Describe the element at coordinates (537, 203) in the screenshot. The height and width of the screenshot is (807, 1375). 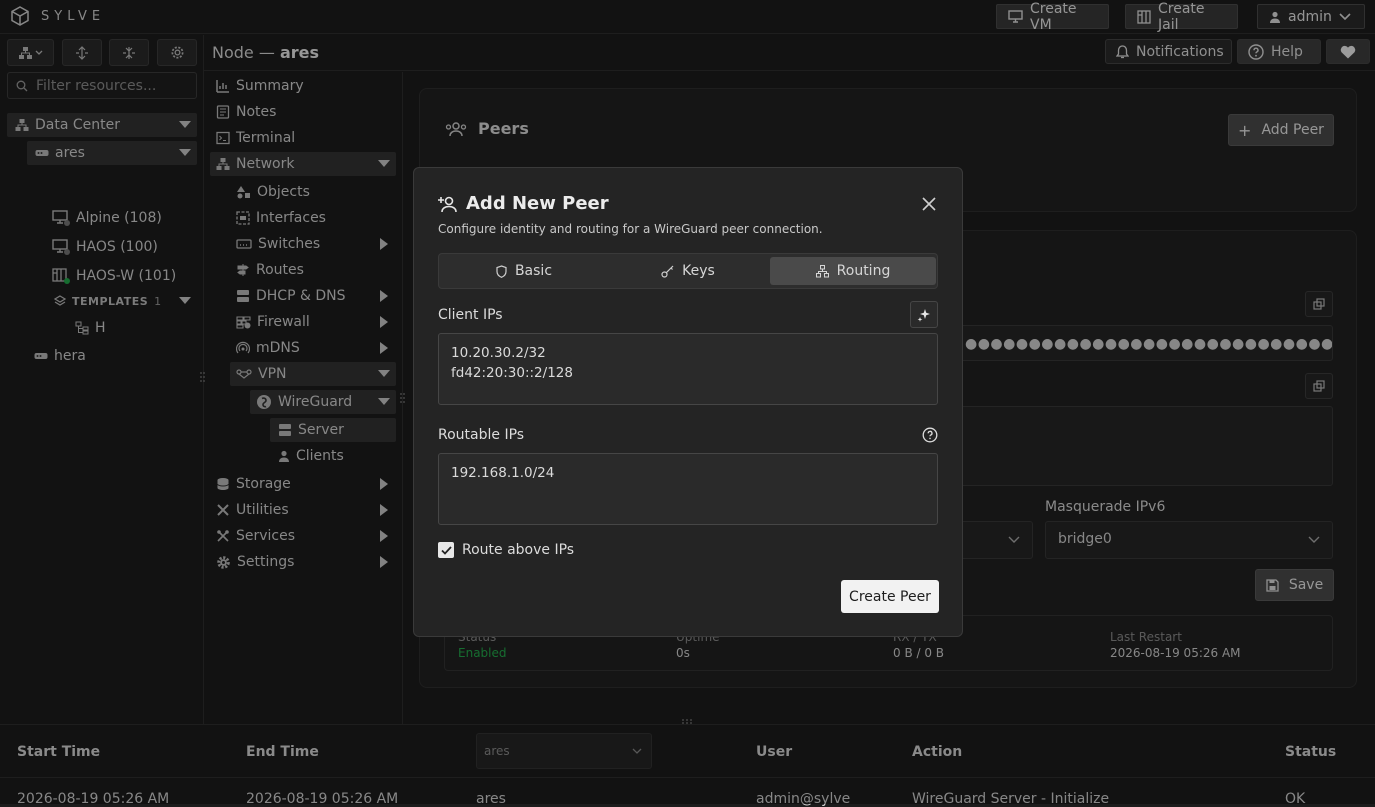
I see `dialog-title: Add New Peer` at that location.